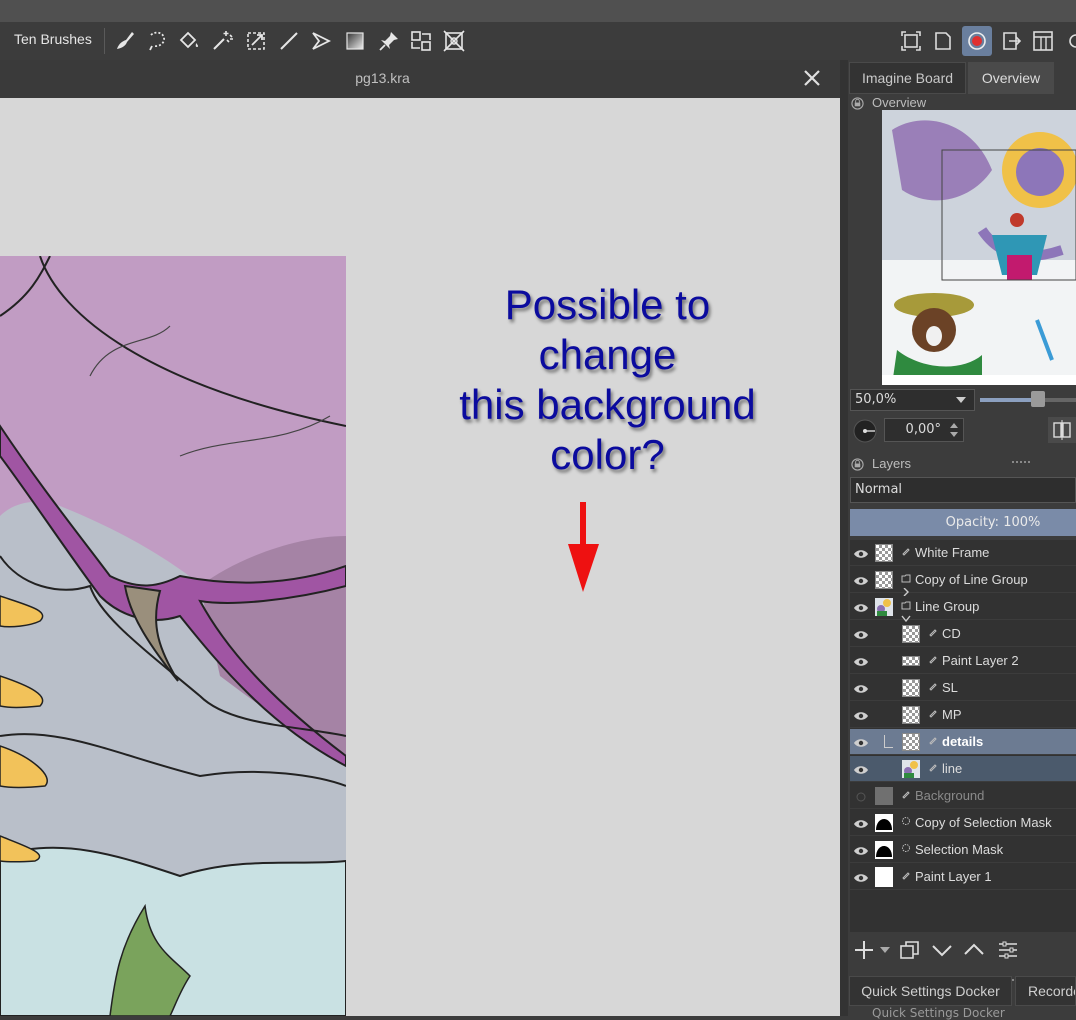  Describe the element at coordinates (355, 41) in the screenshot. I see `gradient-icon` at that location.